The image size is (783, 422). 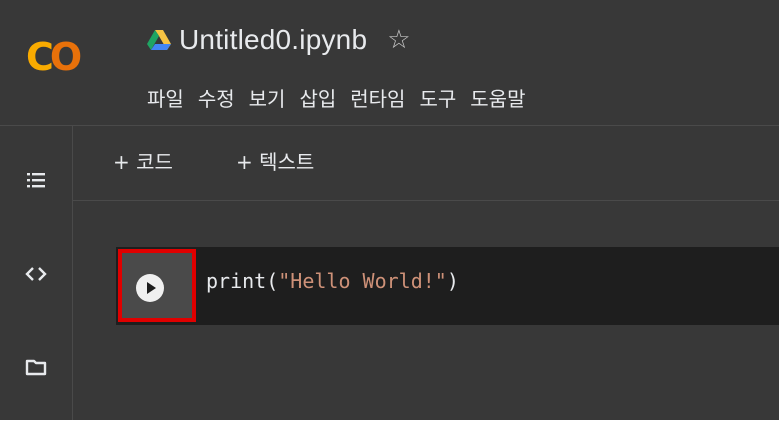 I want to click on menu-item-view: 보기, so click(x=267, y=97).